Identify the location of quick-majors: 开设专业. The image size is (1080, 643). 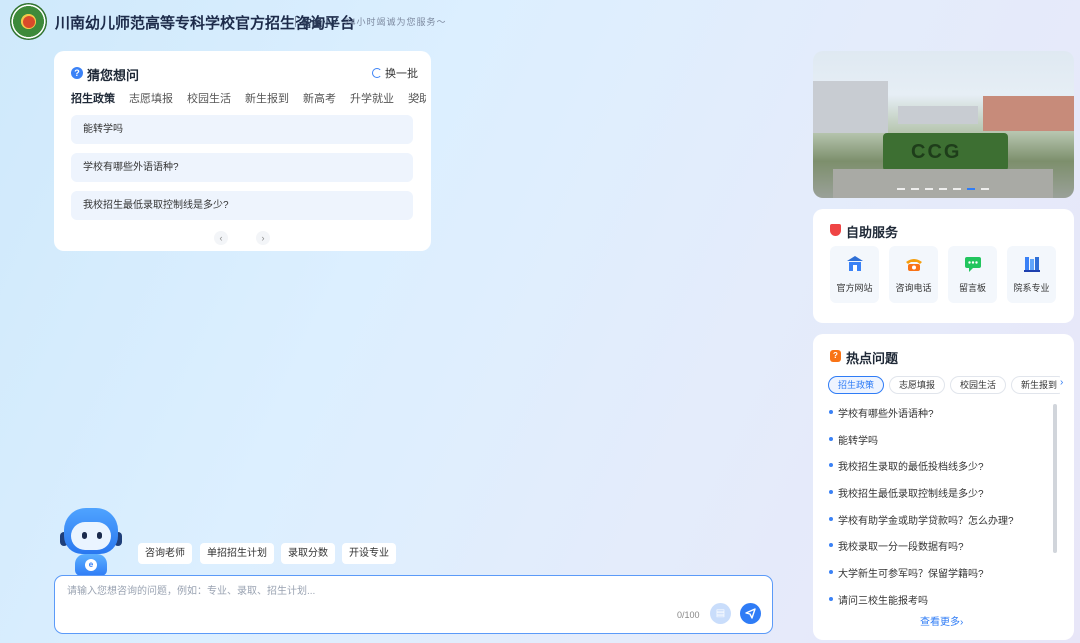
(369, 553).